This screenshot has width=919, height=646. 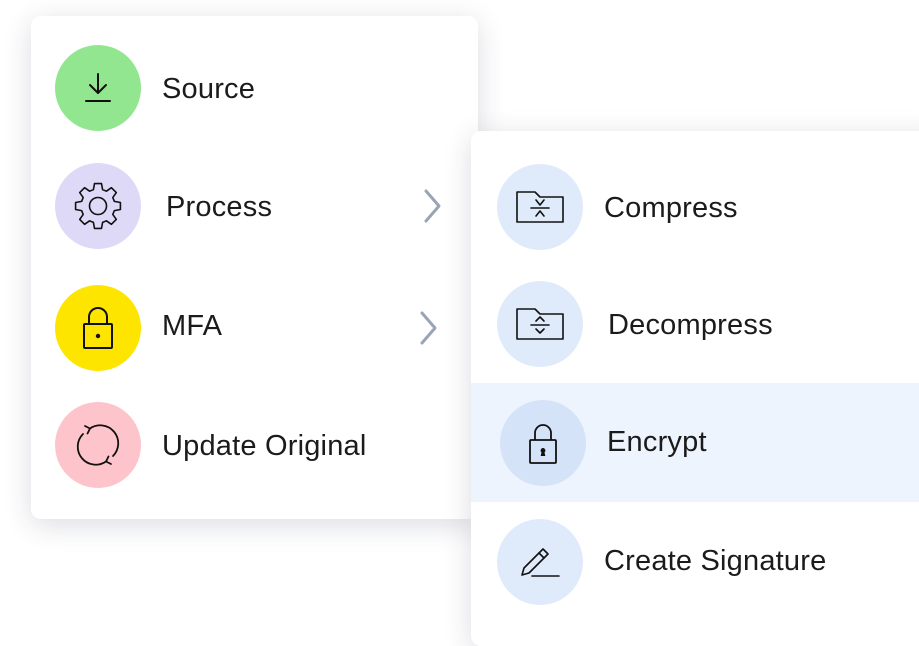 I want to click on menu-item-update-original: Update Original, so click(x=254, y=446).